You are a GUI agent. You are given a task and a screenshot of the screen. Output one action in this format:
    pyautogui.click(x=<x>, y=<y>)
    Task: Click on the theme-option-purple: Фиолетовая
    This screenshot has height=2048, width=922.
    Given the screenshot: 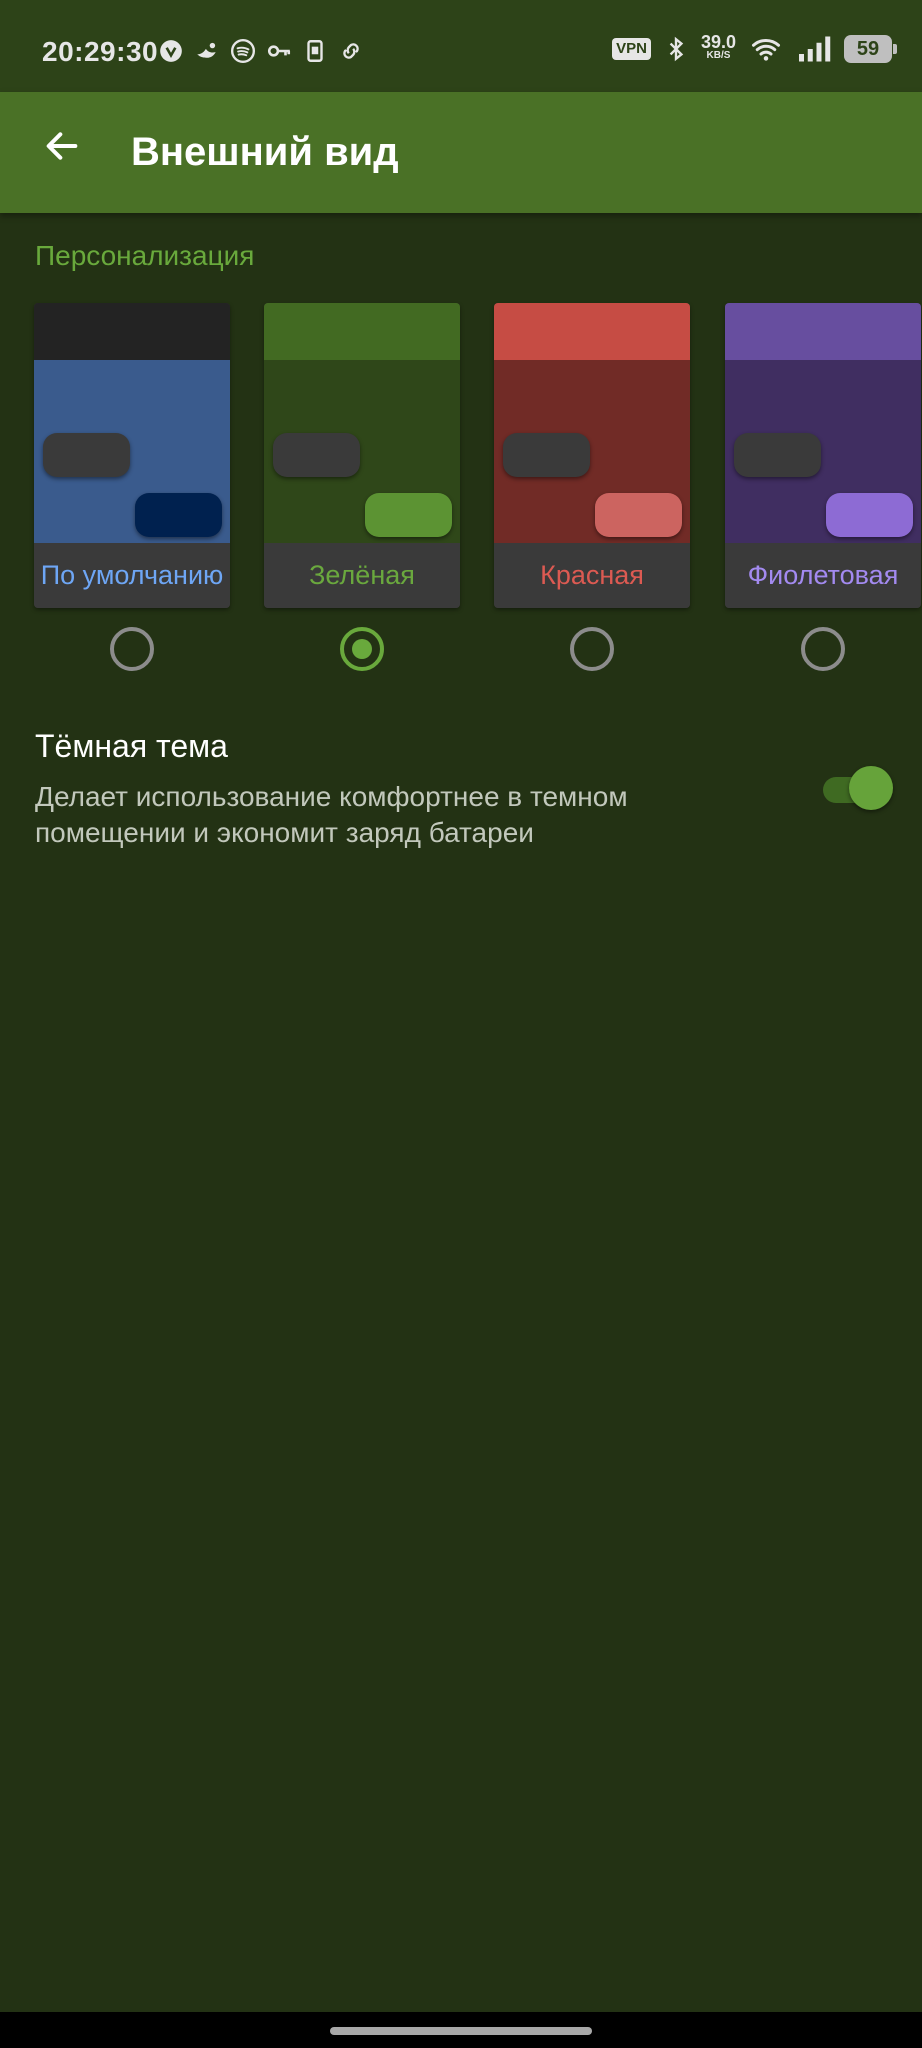 What is the action you would take?
    pyautogui.click(x=823, y=487)
    